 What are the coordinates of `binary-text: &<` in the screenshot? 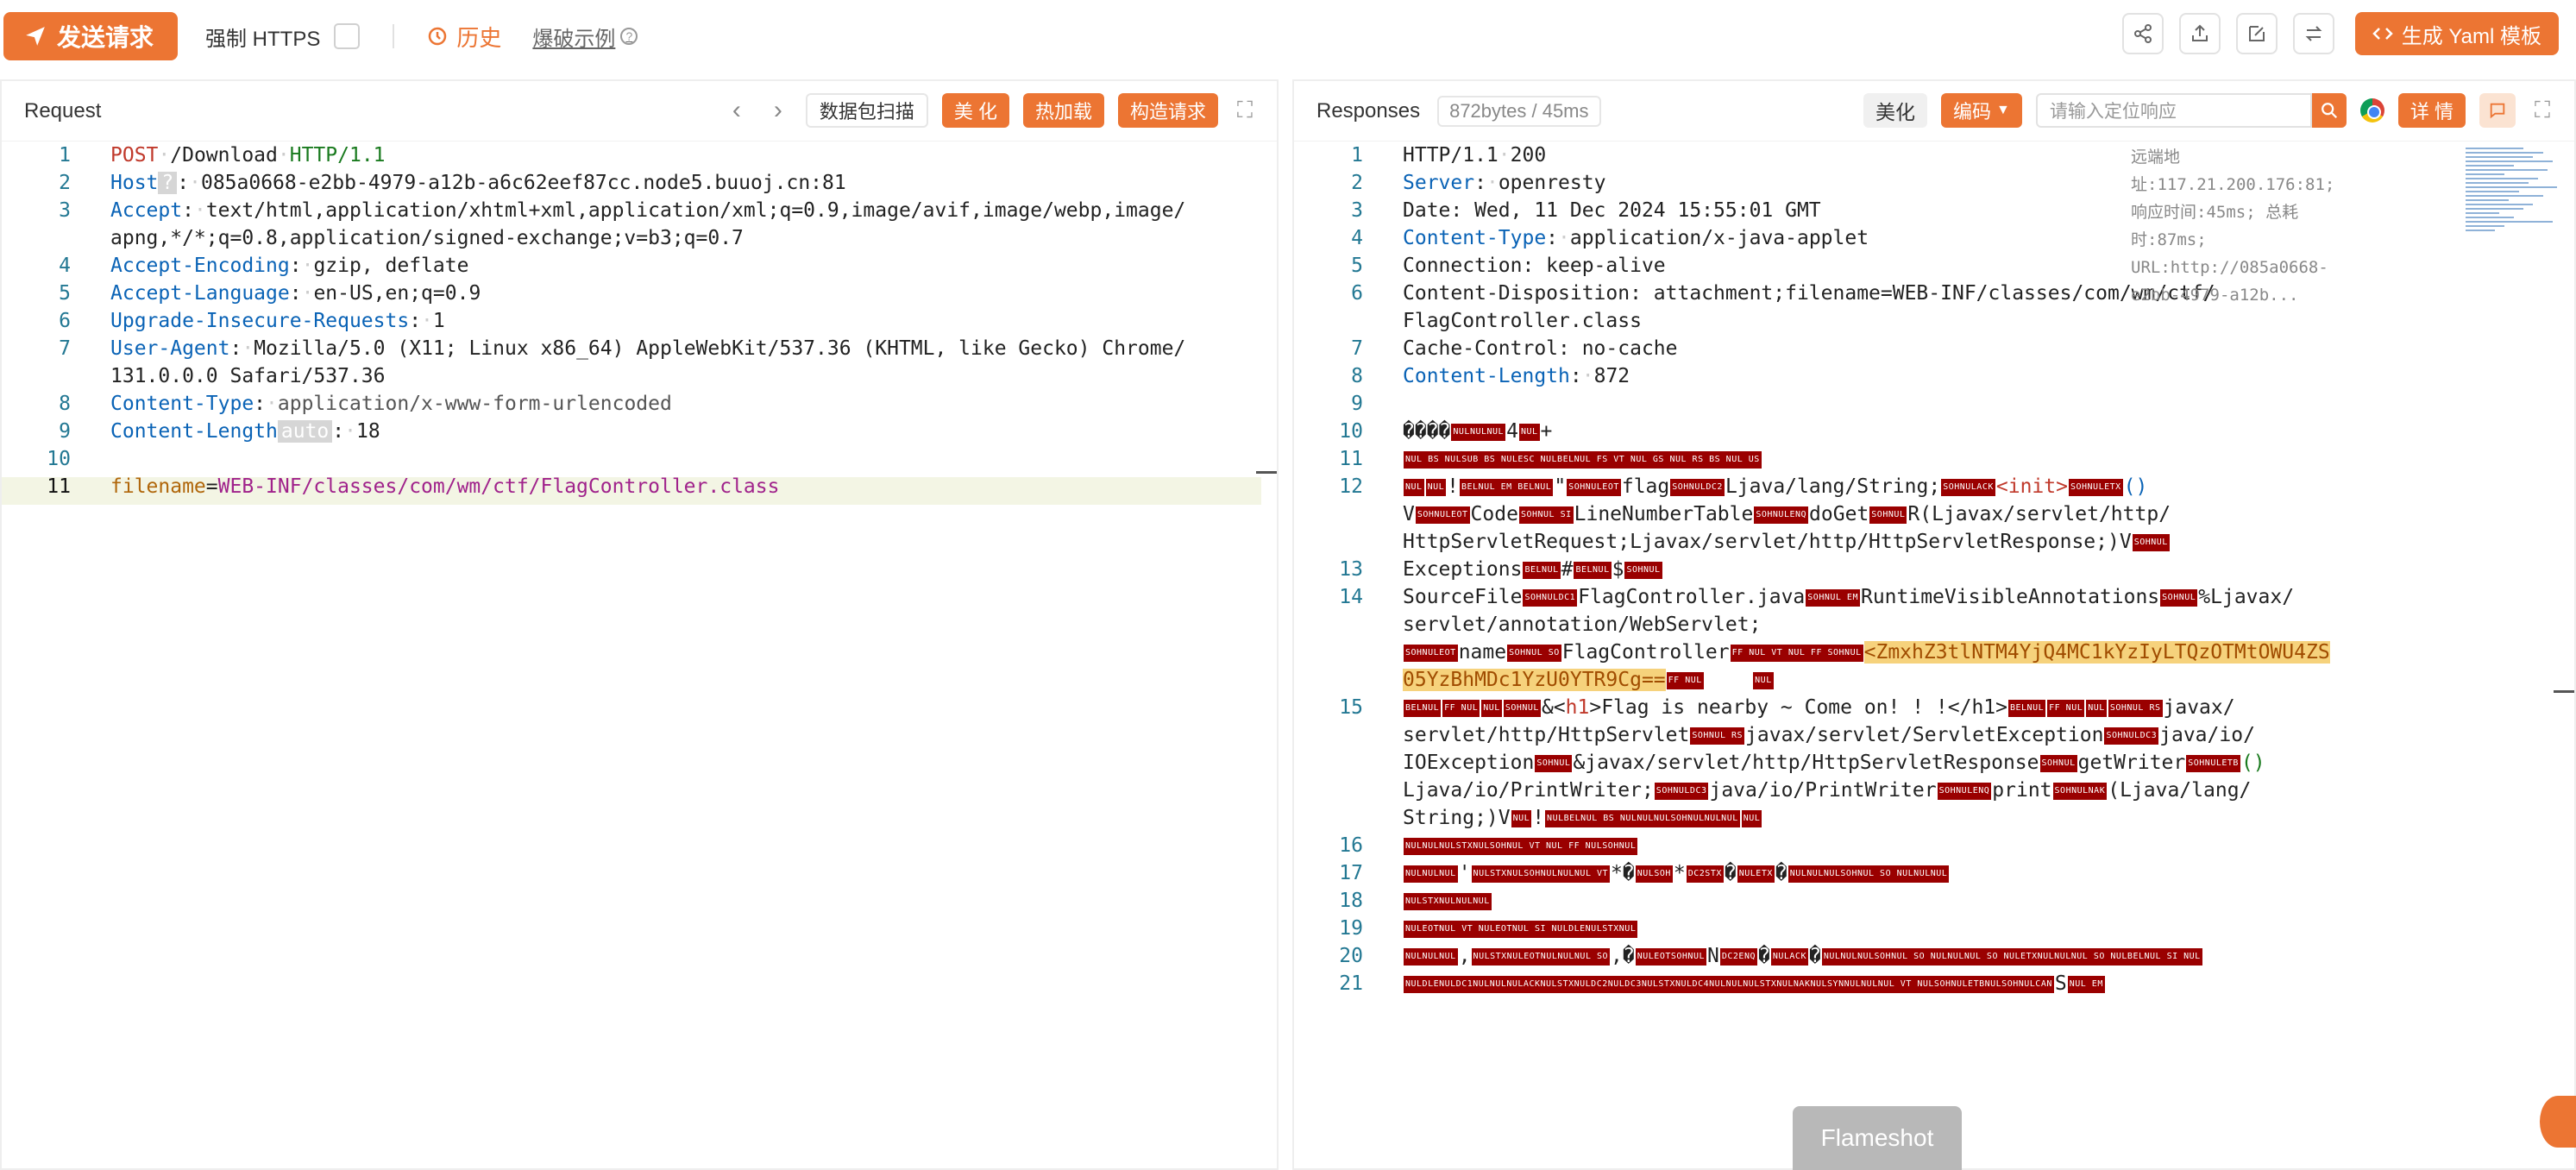 It's located at (1553, 707).